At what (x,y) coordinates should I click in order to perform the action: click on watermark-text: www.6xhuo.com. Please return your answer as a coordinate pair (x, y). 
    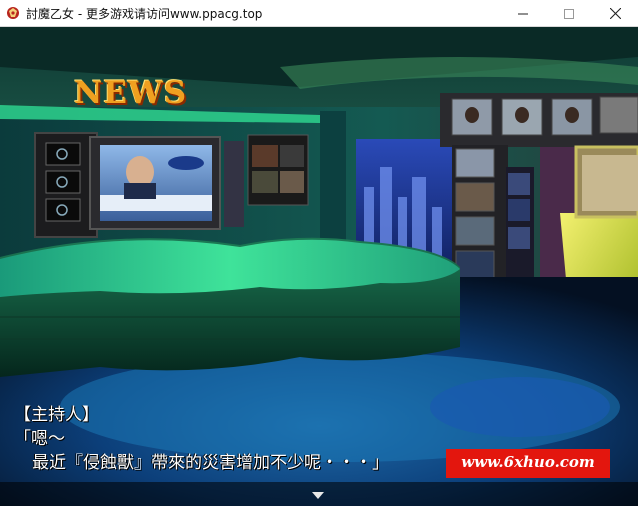
    Looking at the image, I should click on (528, 462).